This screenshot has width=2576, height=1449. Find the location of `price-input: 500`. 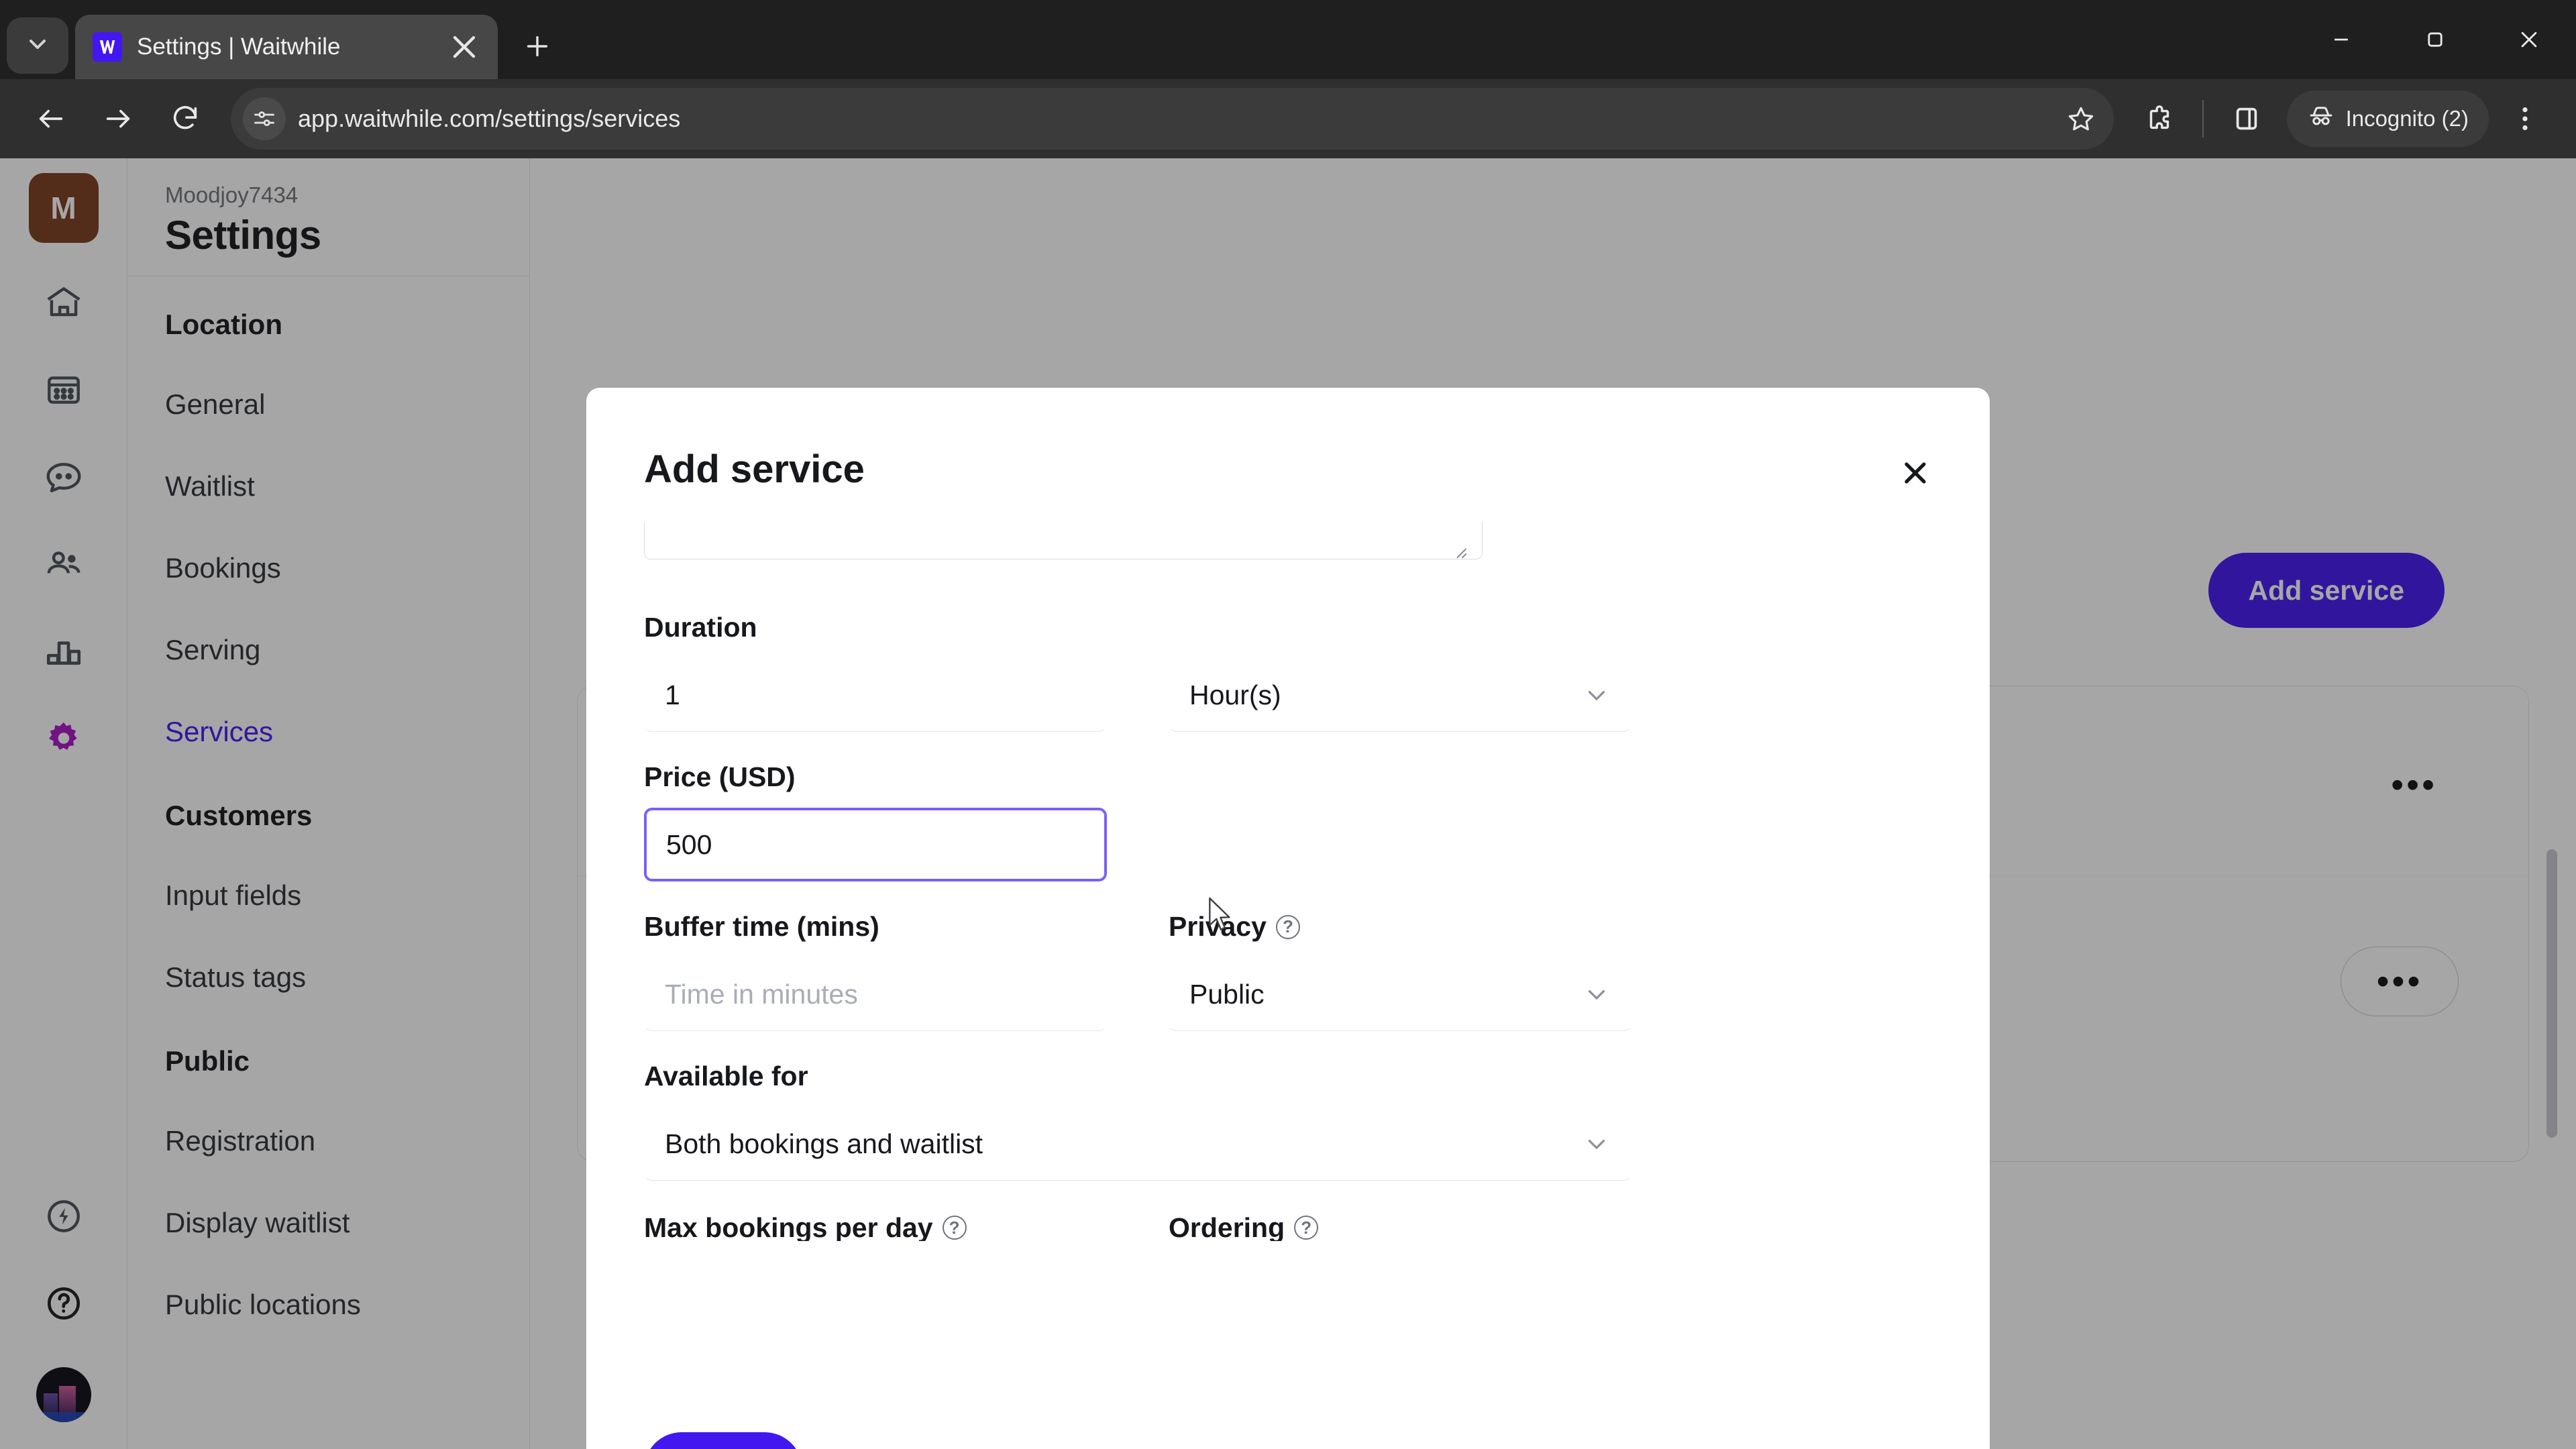

price-input: 500 is located at coordinates (875, 844).